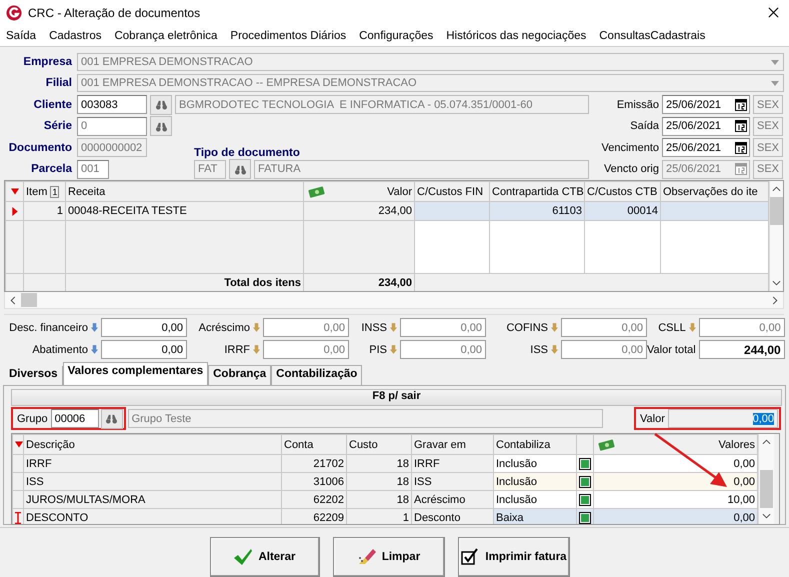 This screenshot has height=577, width=789. Describe the element at coordinates (388, 557) in the screenshot. I see `action-button: Limpar` at that location.